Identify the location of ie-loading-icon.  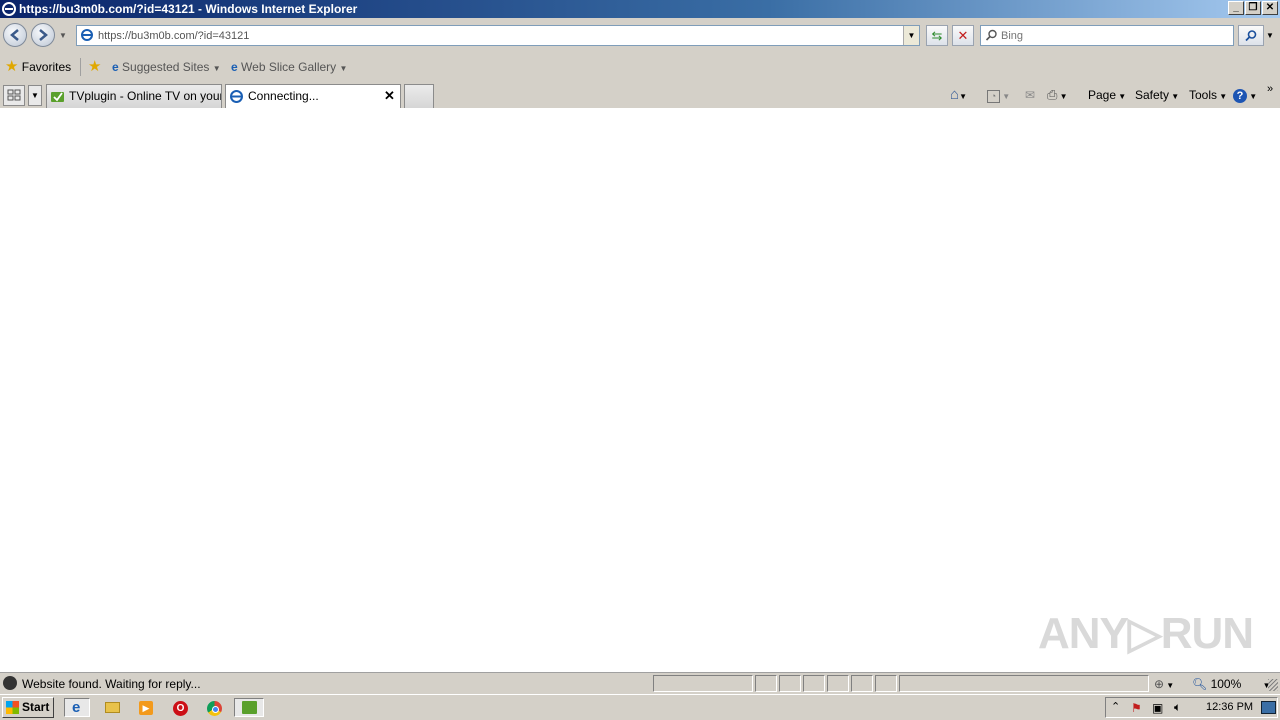
(236, 96).